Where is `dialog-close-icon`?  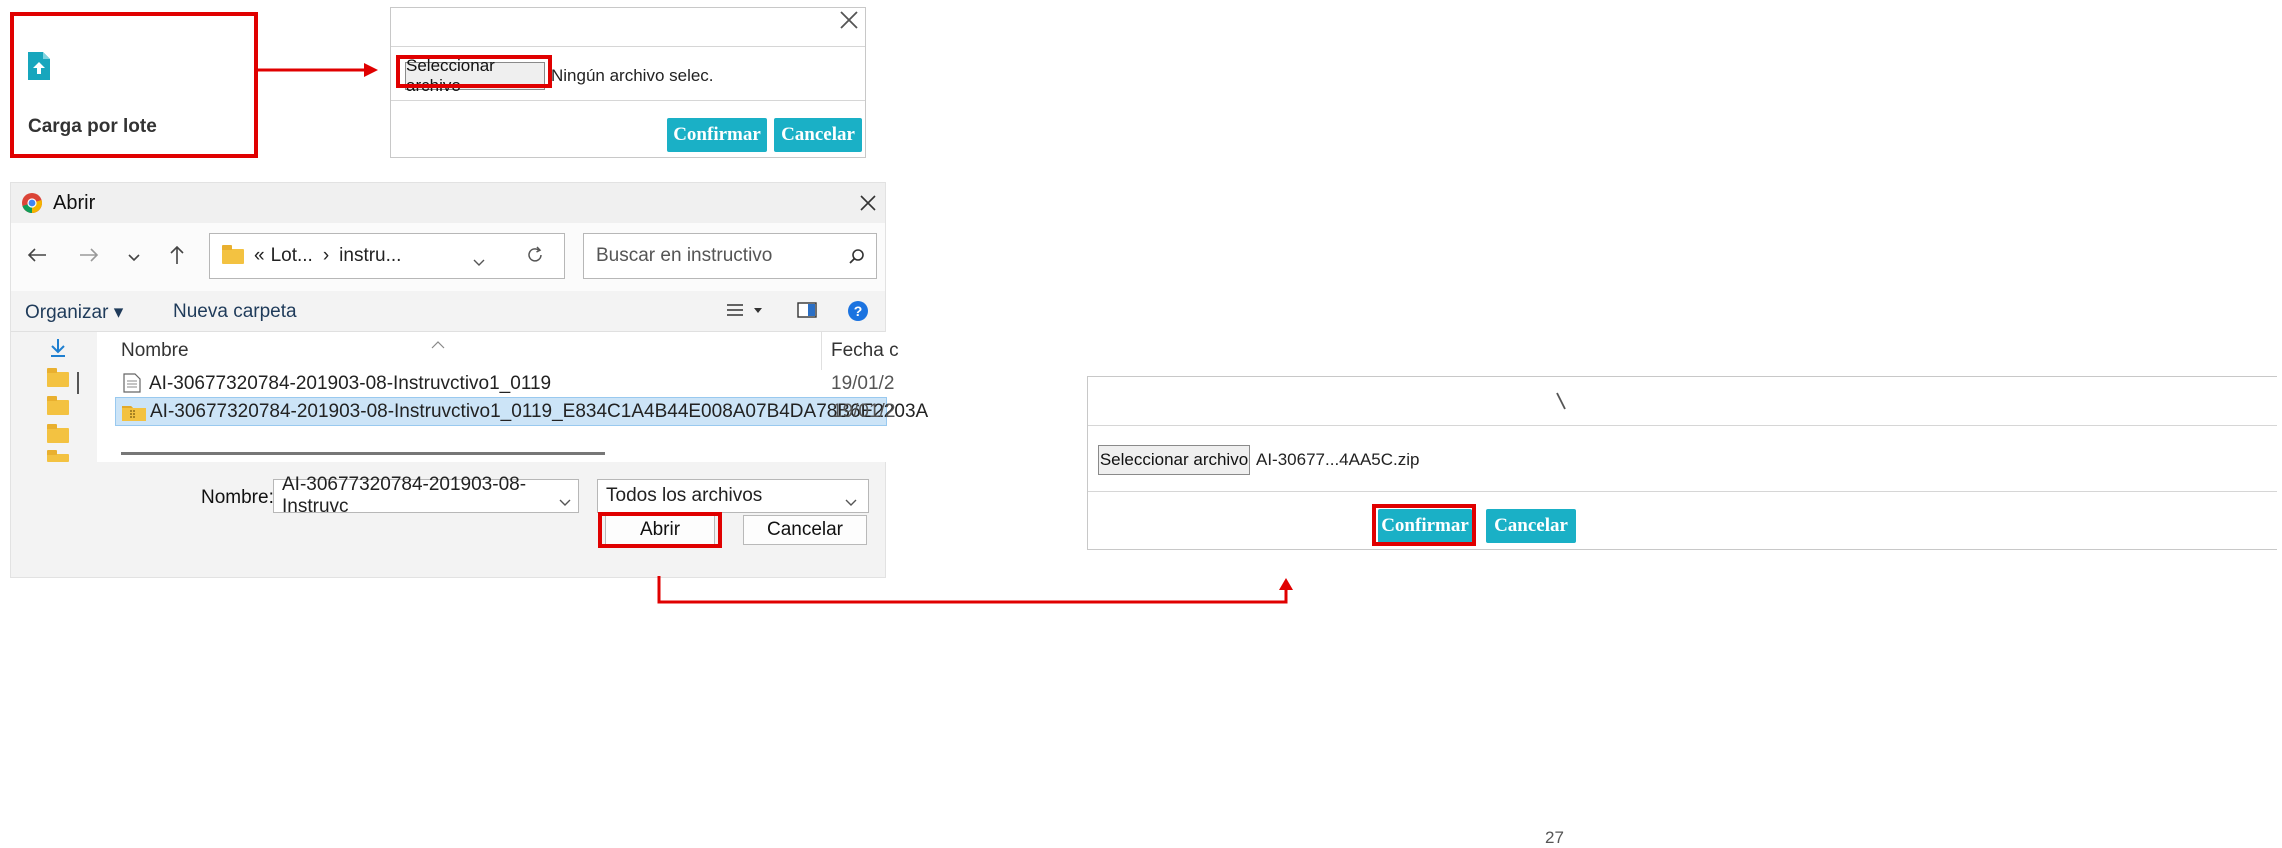
dialog-close-icon is located at coordinates (868, 205).